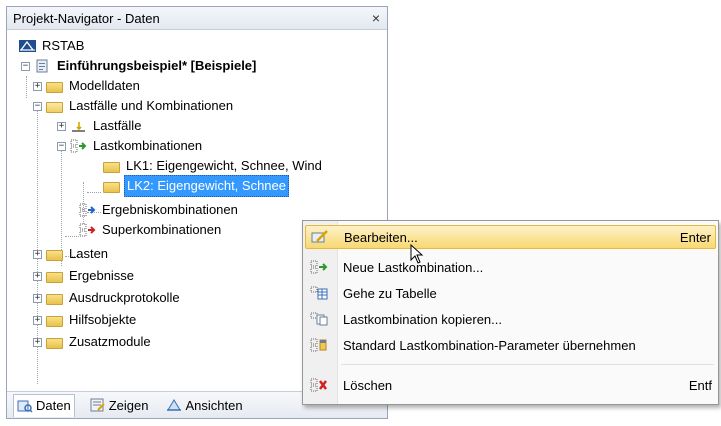 The image size is (721, 426). I want to click on tree-label: Ergebniskombinationen, so click(170, 209).